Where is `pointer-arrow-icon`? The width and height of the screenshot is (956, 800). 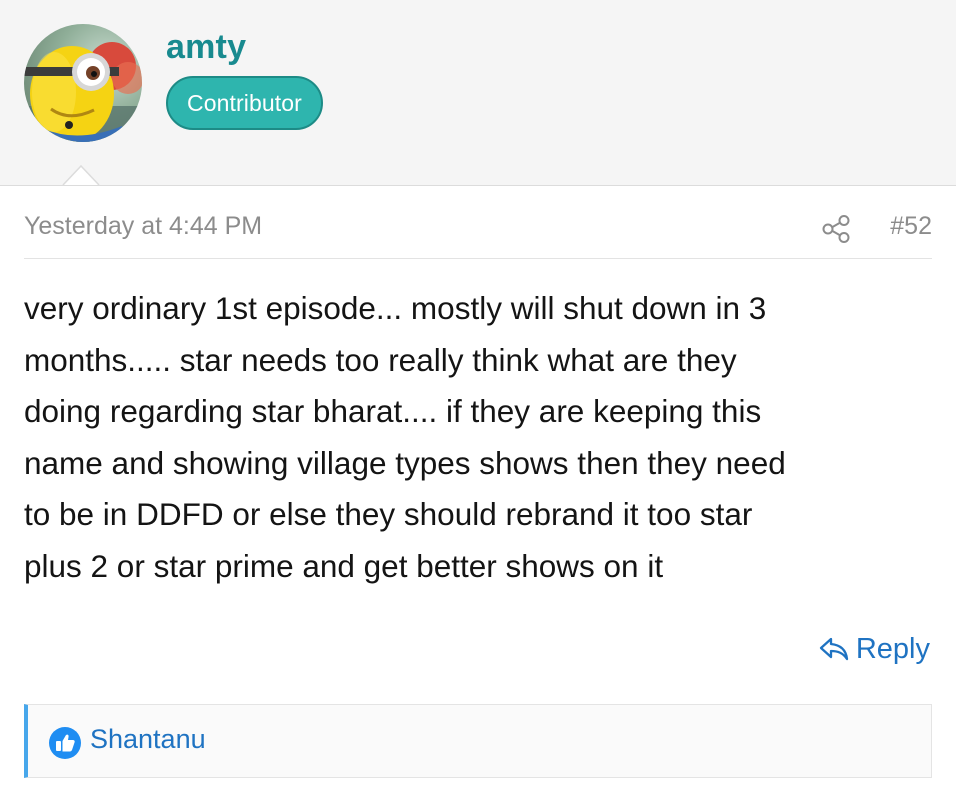 pointer-arrow-icon is located at coordinates (81, 175).